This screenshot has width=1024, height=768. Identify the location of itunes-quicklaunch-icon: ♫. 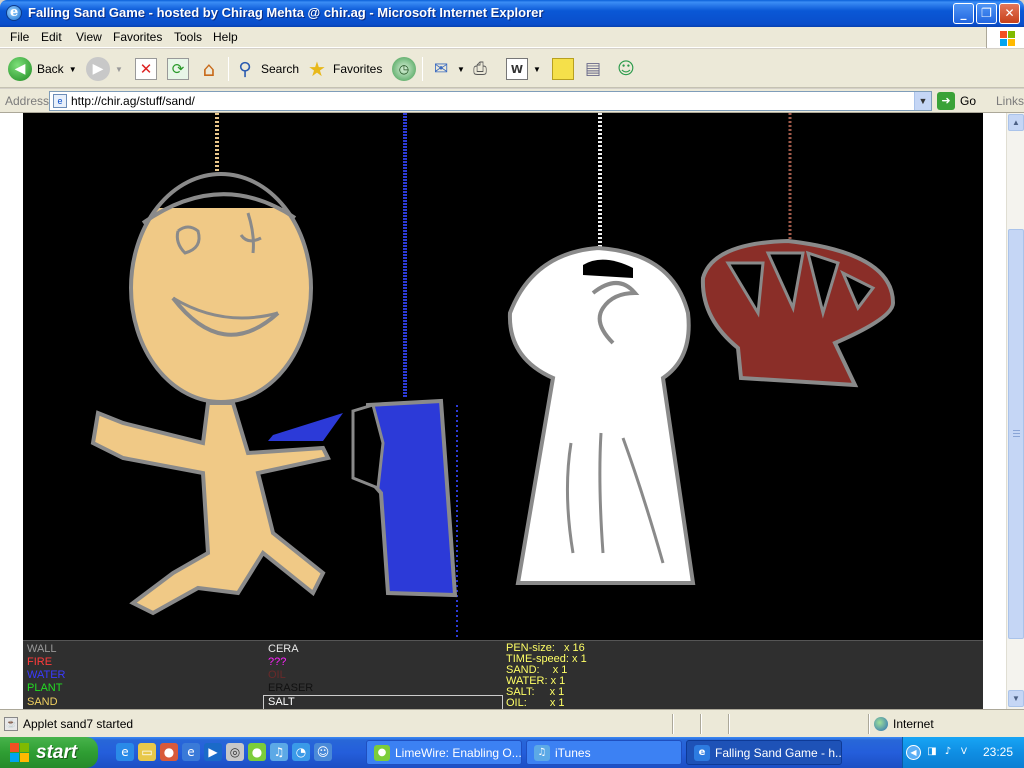
(279, 752).